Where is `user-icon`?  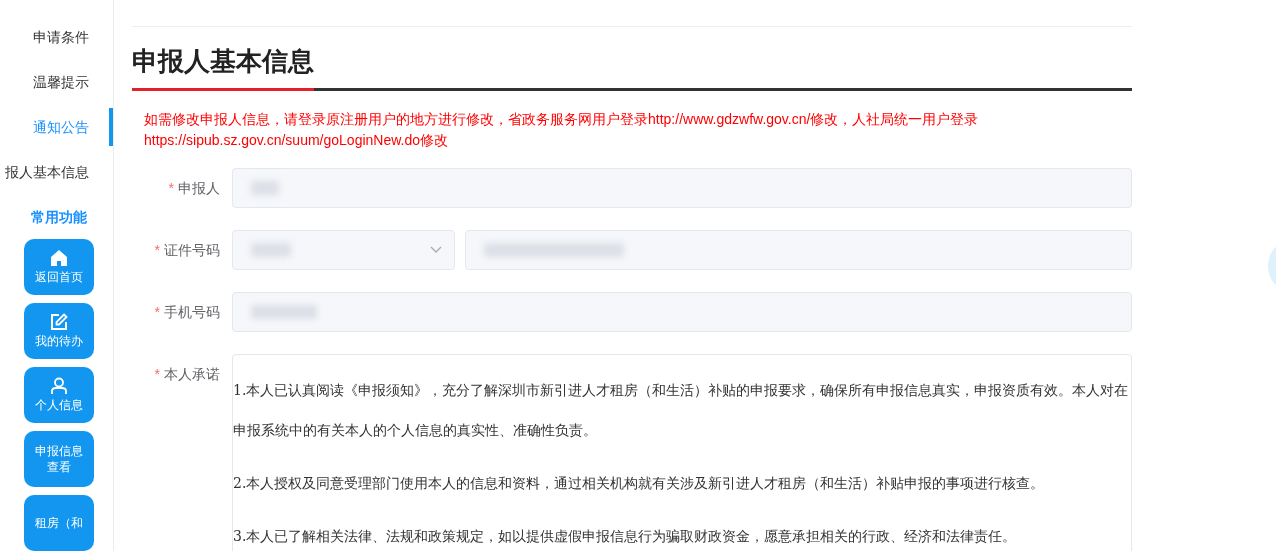
user-icon is located at coordinates (59, 386).